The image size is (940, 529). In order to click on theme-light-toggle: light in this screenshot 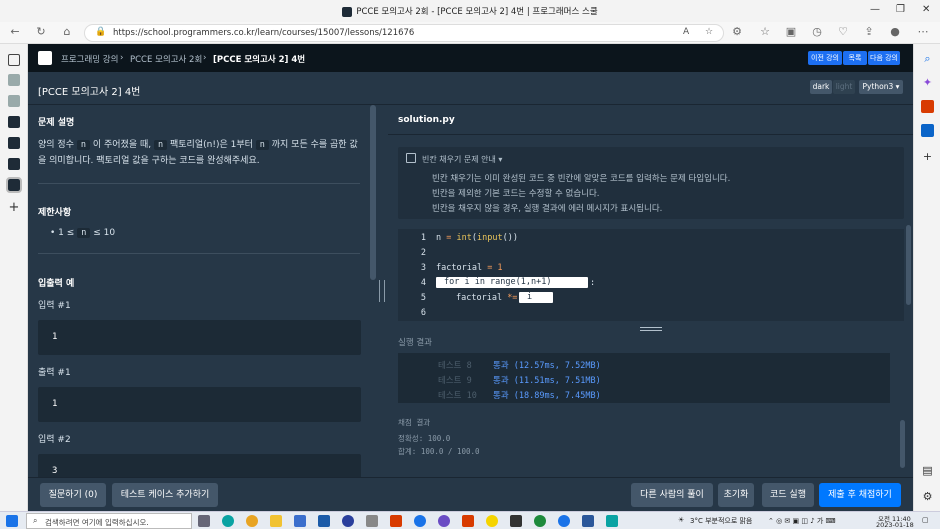, I will do `click(844, 87)`.